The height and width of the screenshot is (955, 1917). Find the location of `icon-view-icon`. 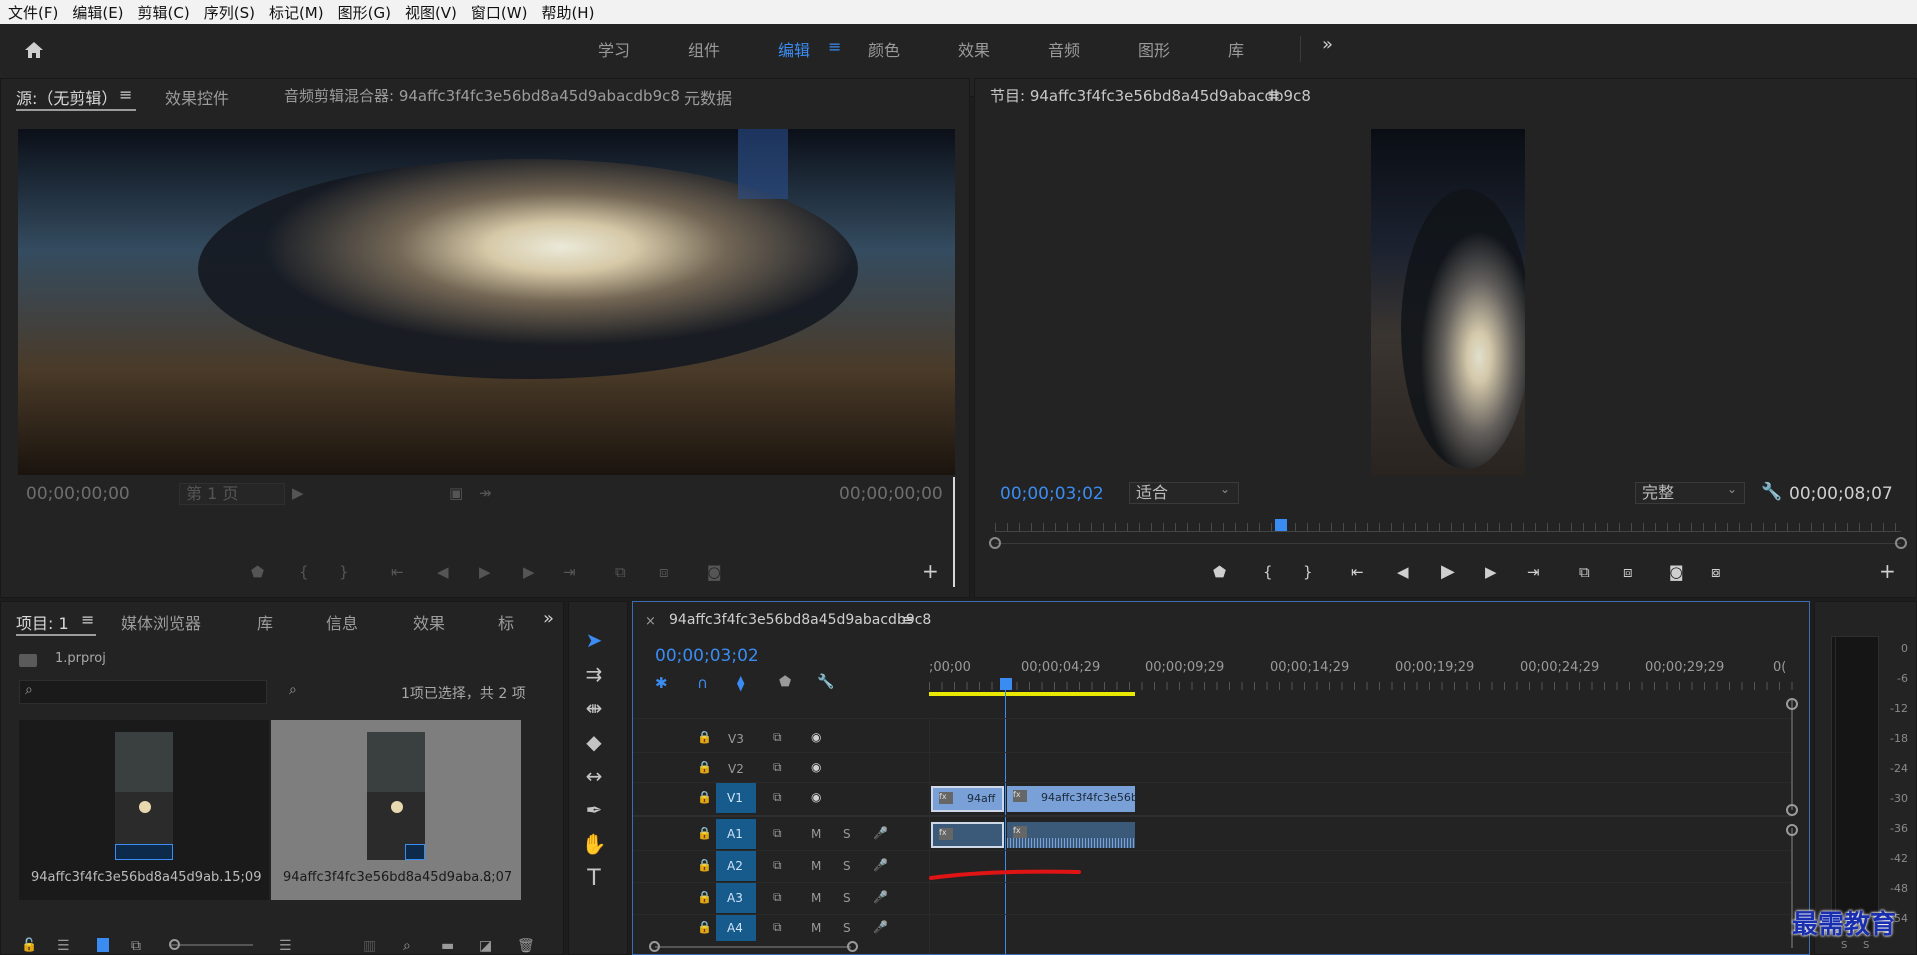

icon-view-icon is located at coordinates (103, 945).